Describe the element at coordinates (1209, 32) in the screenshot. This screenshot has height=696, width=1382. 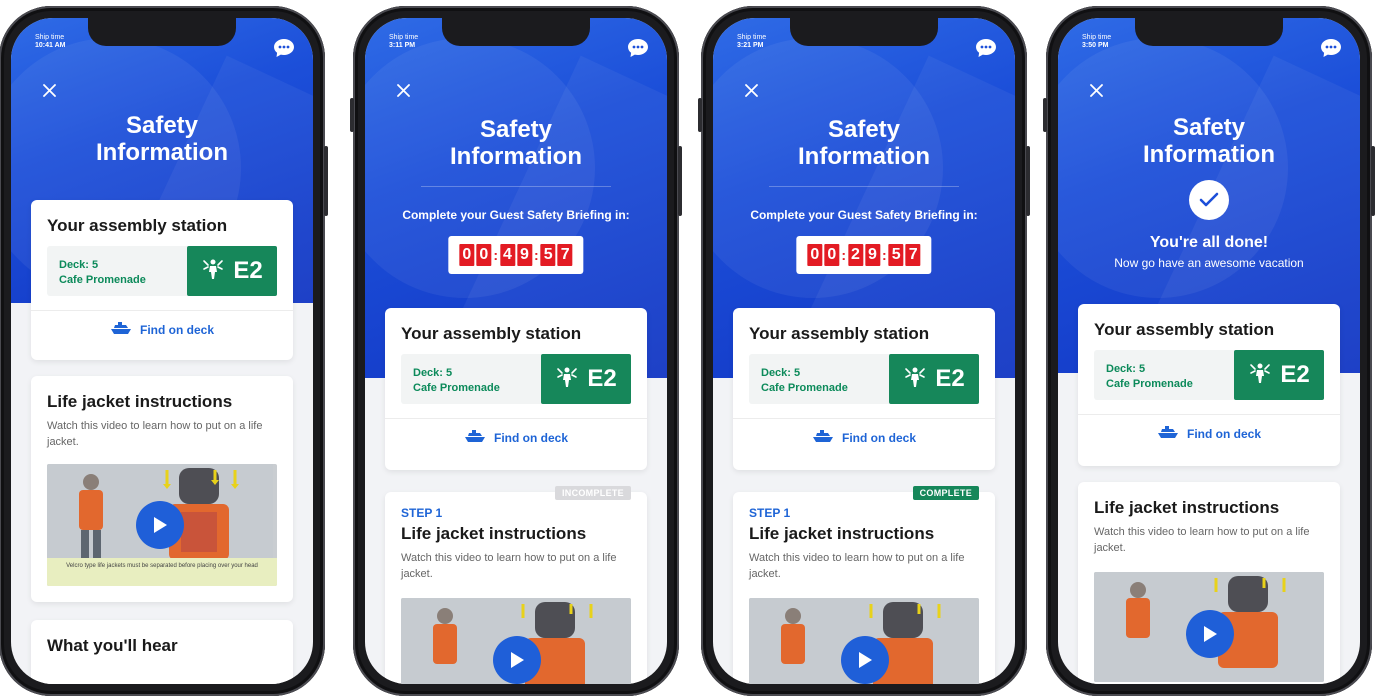
I see `notch` at that location.